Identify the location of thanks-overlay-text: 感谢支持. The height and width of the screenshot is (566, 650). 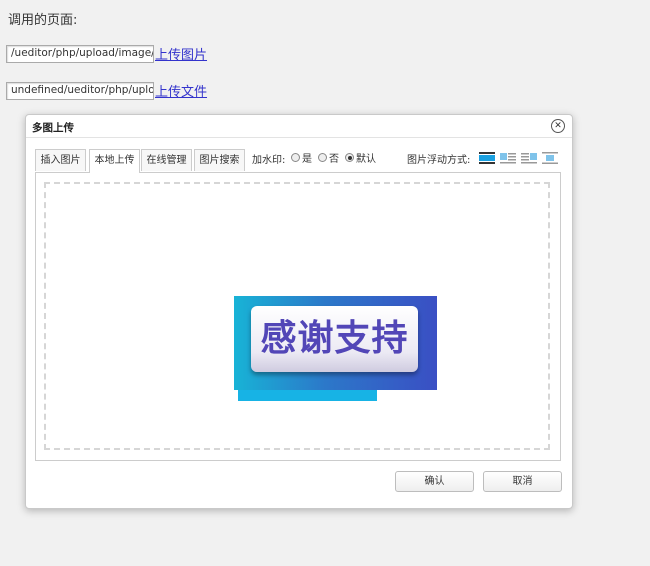
(334, 339).